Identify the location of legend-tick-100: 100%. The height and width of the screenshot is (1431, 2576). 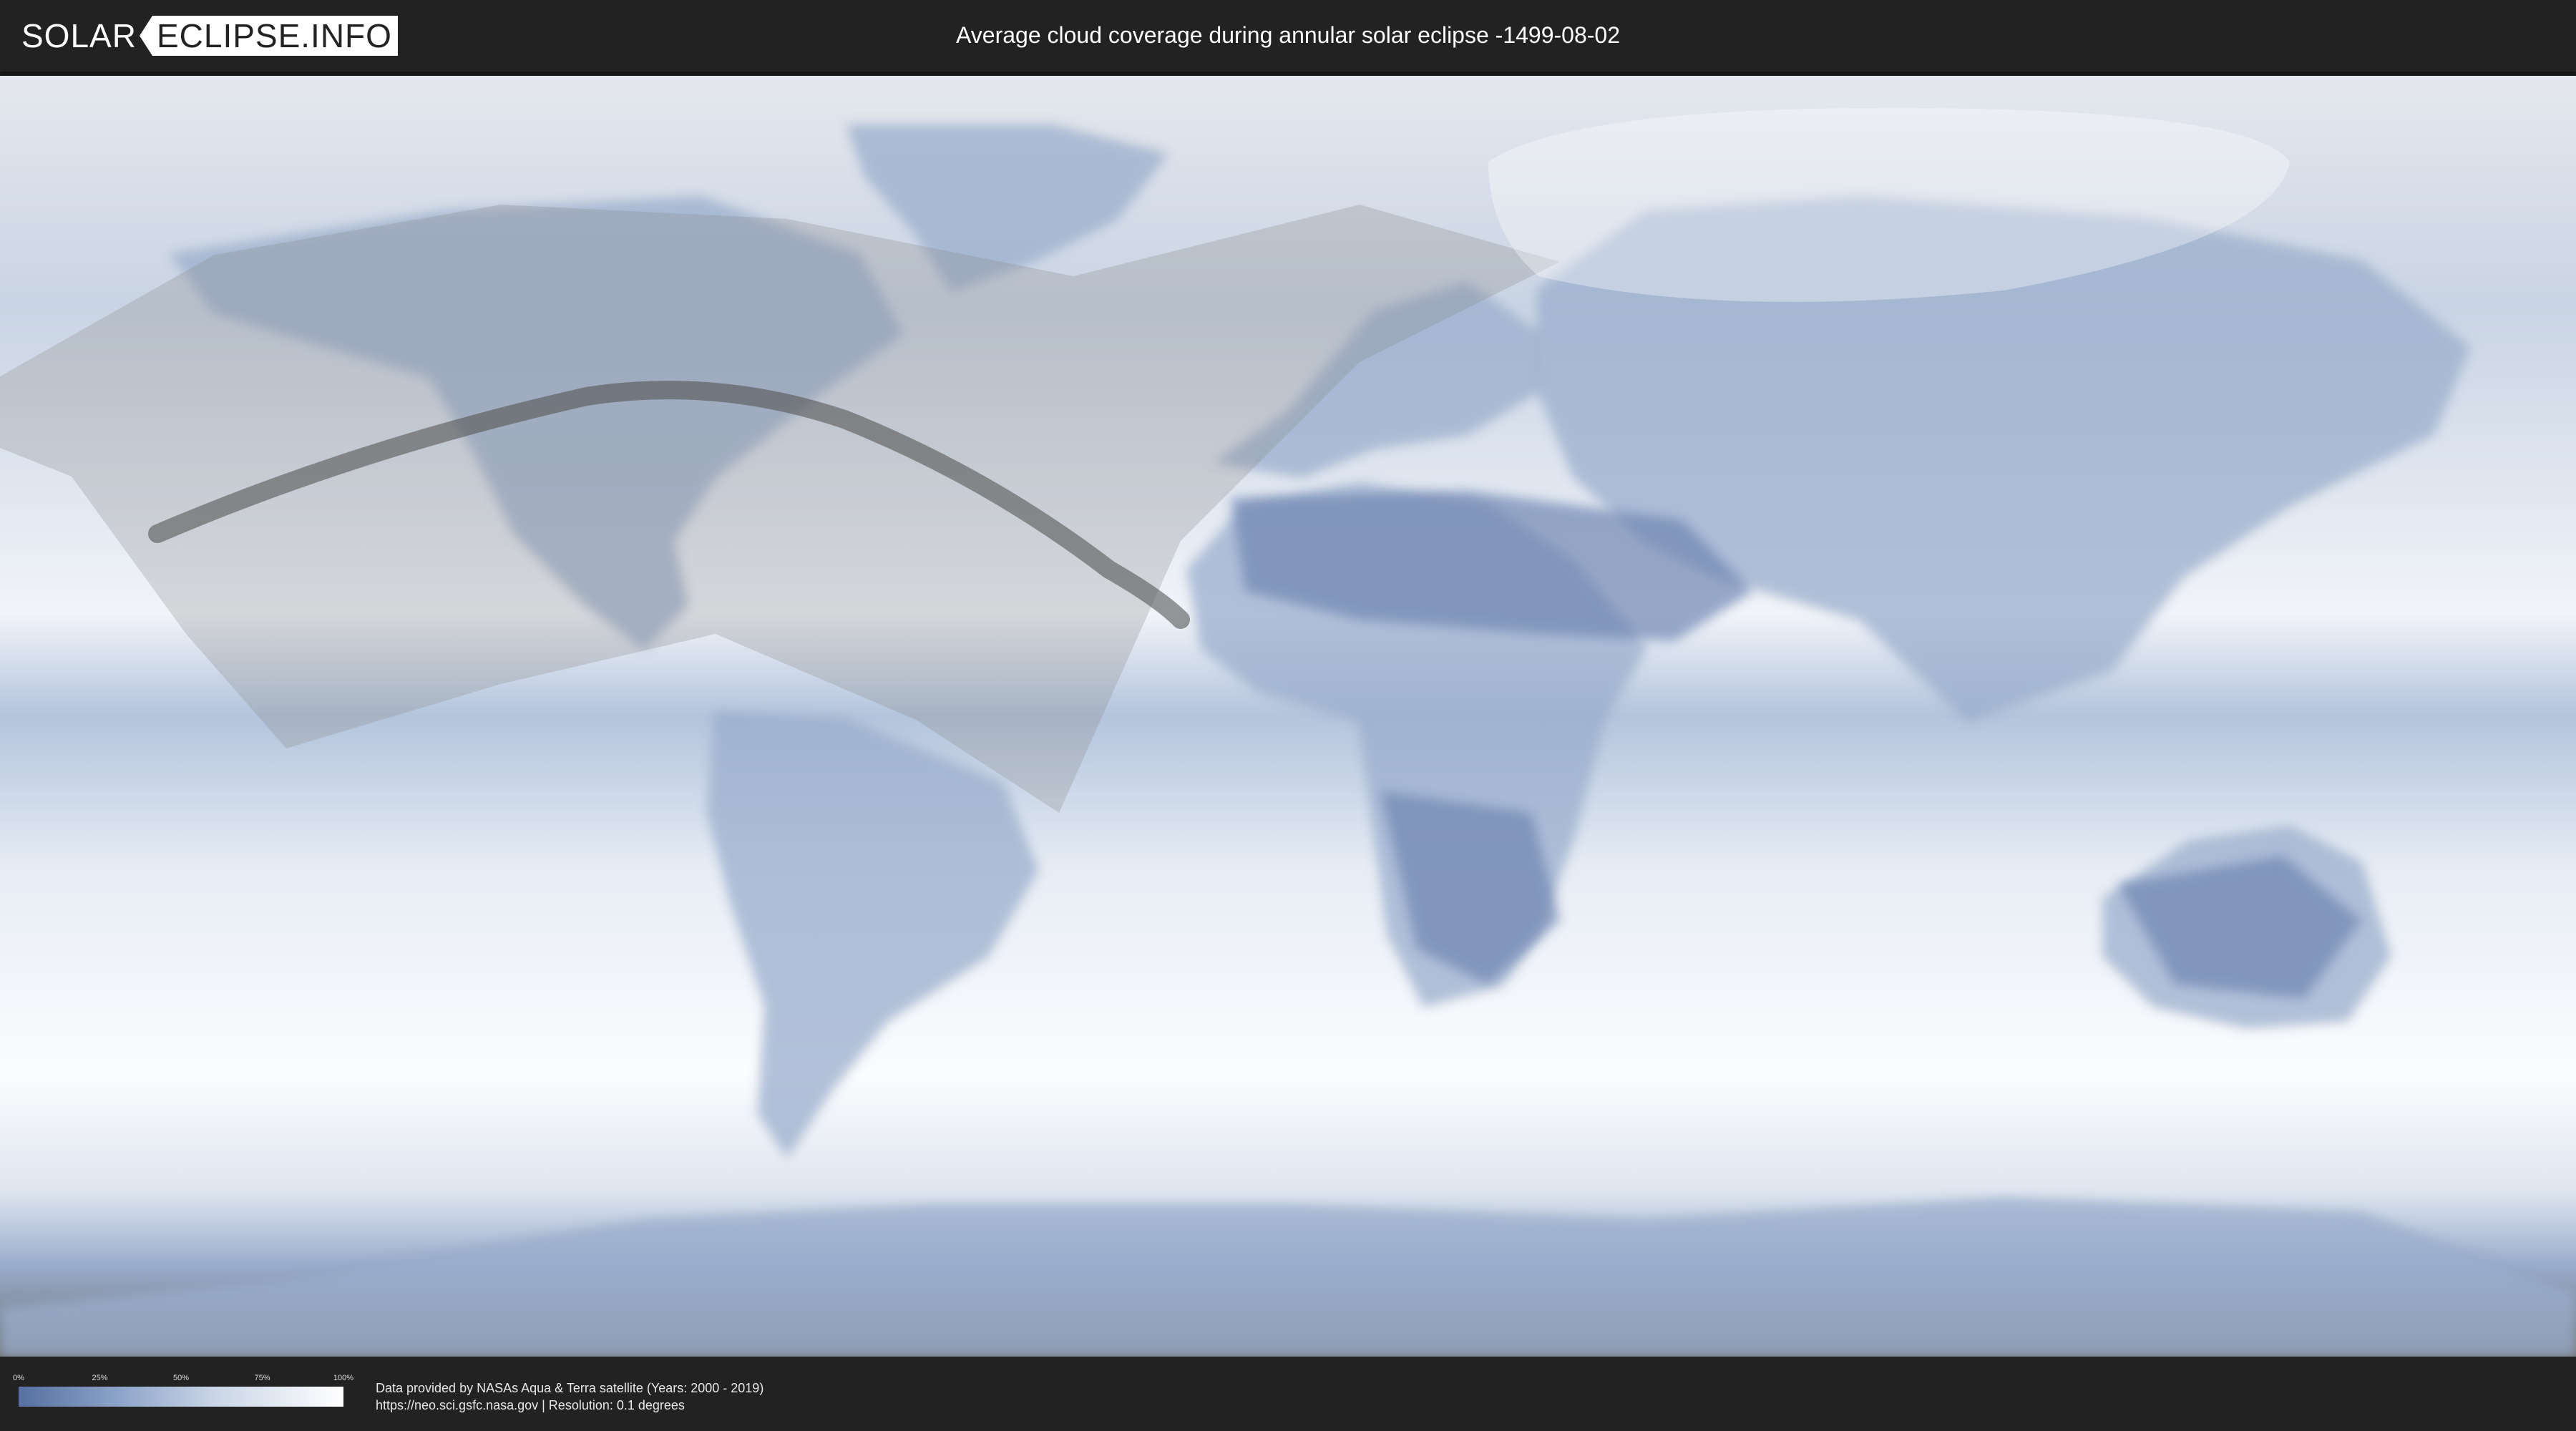
(343, 1378).